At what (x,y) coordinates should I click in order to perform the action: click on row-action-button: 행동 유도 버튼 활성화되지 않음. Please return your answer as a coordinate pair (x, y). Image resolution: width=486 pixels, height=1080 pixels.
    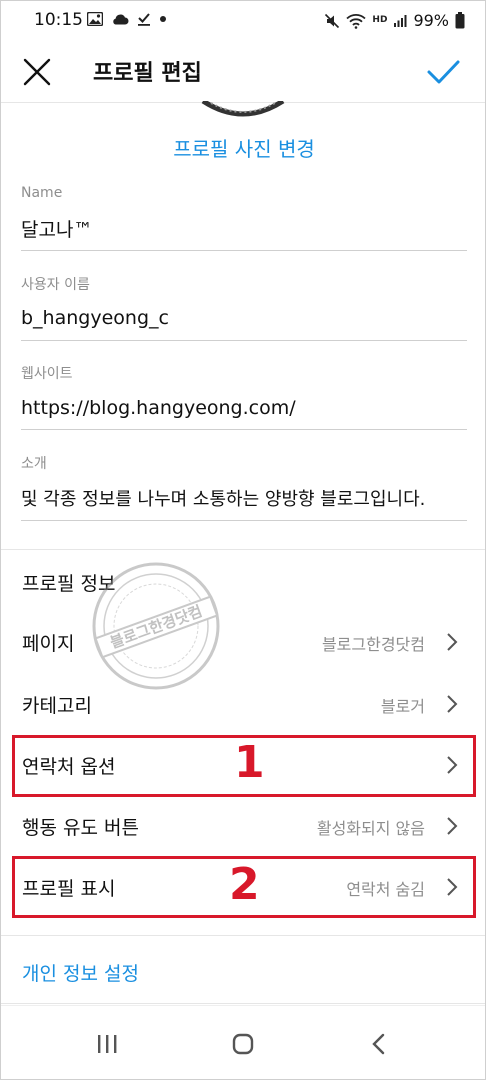
    Looking at the image, I should click on (243, 826).